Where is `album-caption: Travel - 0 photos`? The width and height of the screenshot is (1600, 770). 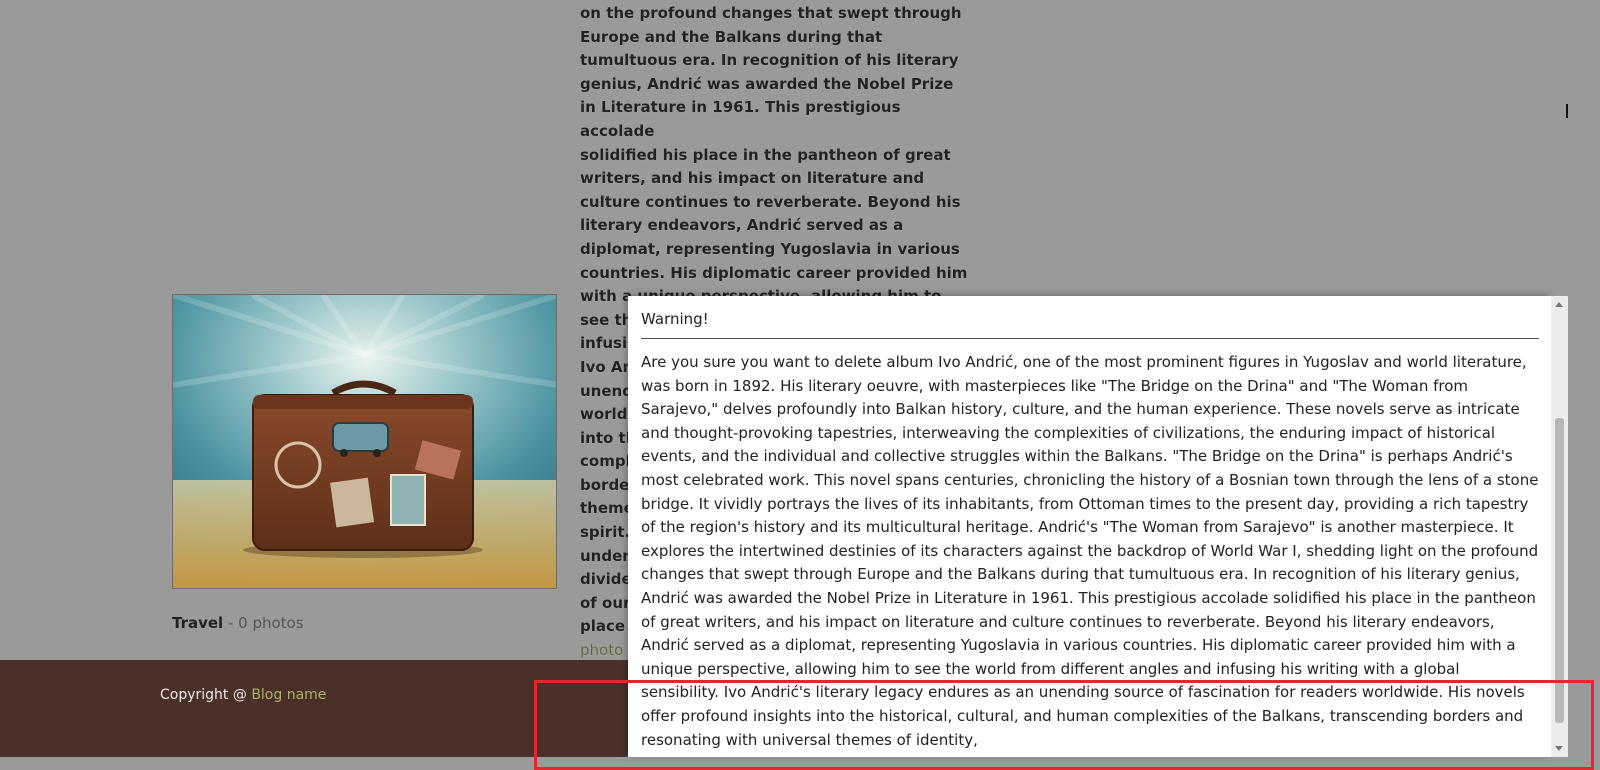 album-caption: Travel - 0 photos is located at coordinates (238, 623).